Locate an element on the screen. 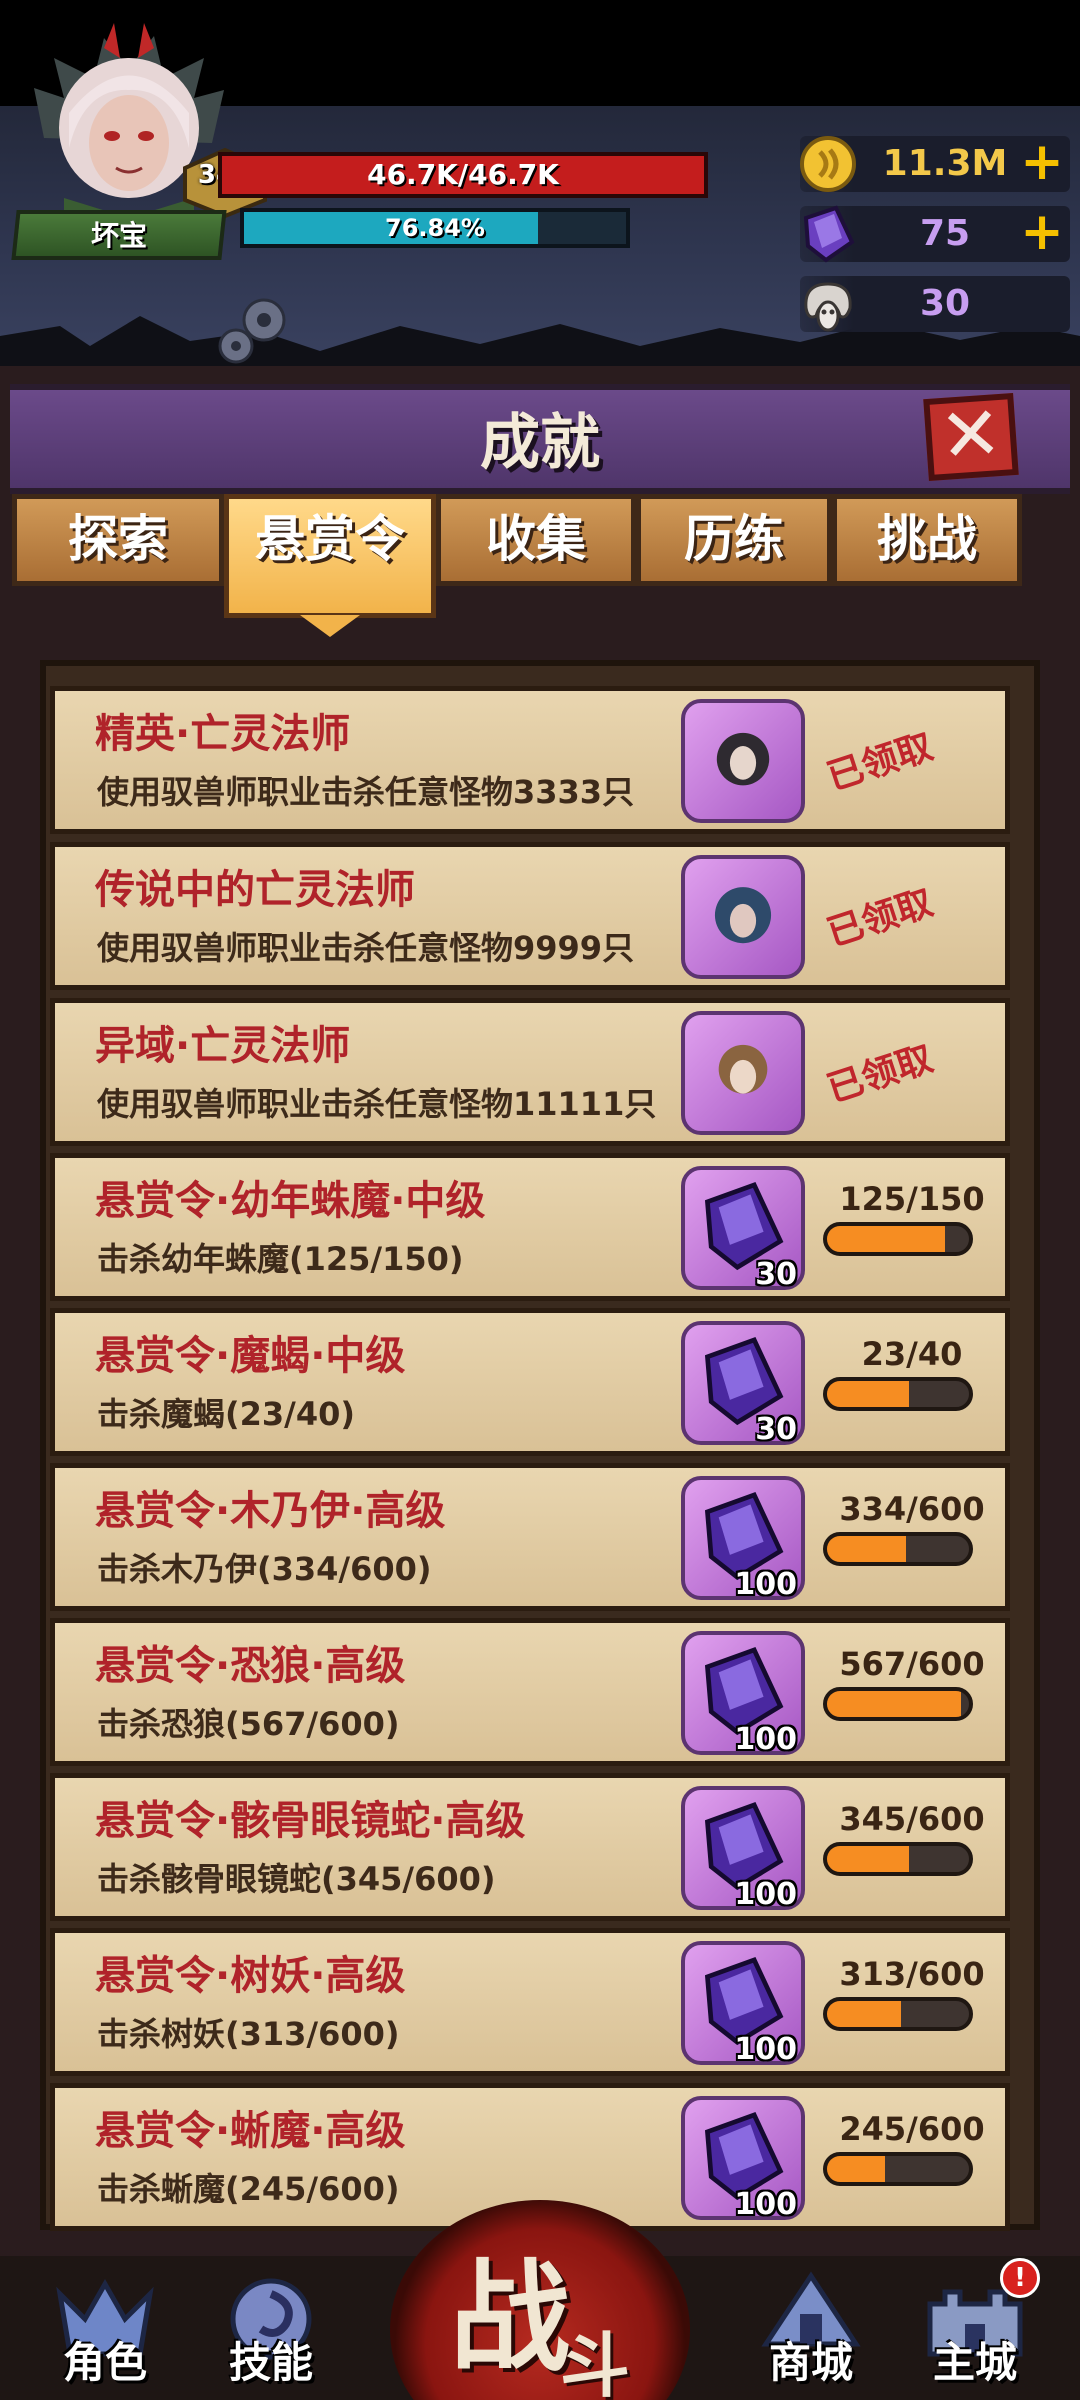  achievement-desc: 击杀骸骨眼镜蛇(345/600) is located at coordinates (296, 1879).